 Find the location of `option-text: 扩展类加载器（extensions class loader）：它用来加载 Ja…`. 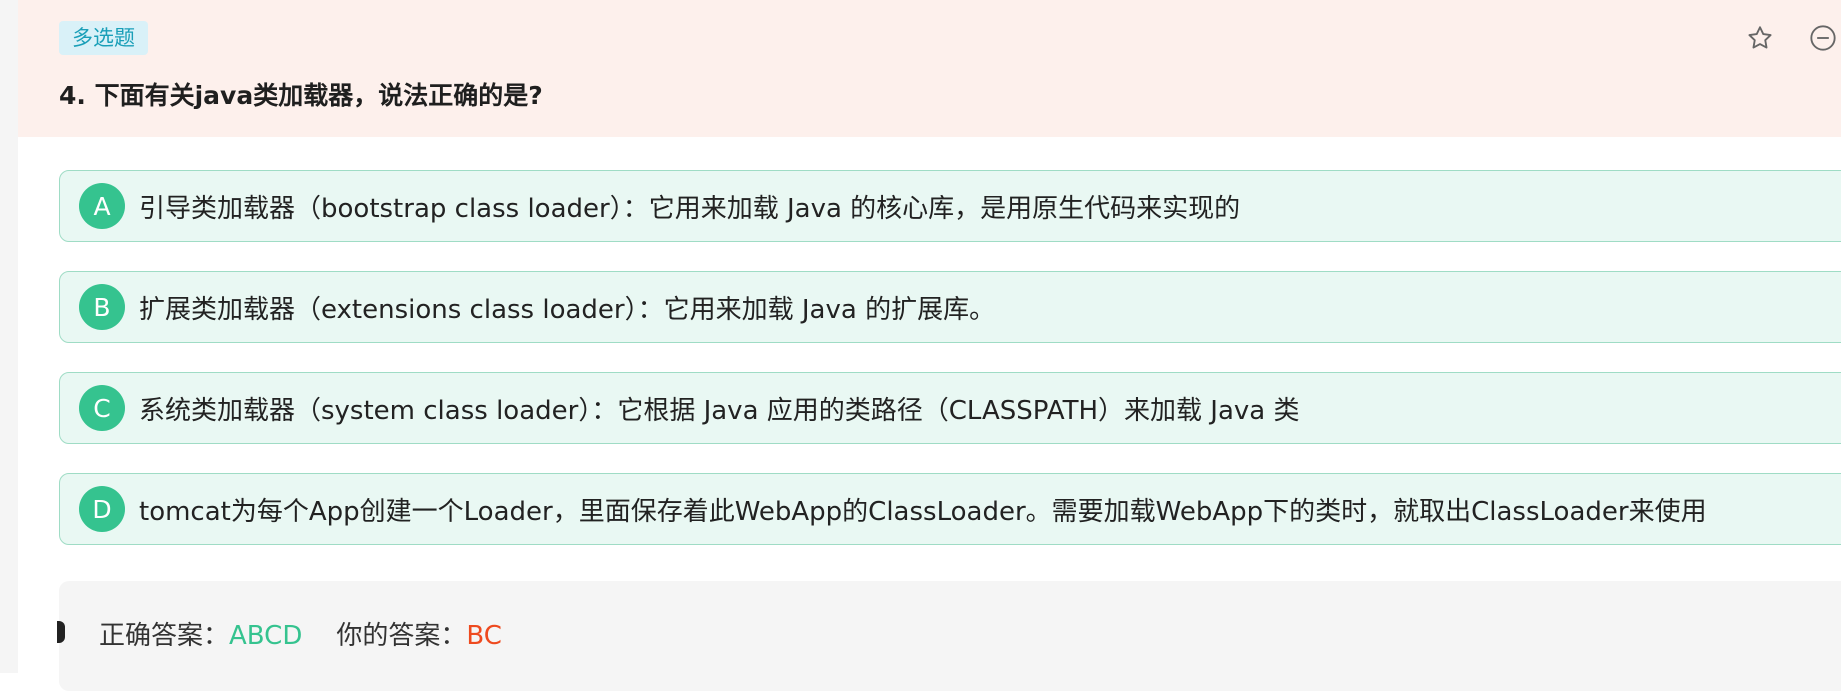

option-text: 扩展类加载器（extensions class loader）：它用来加载 Ja… is located at coordinates (567, 309).